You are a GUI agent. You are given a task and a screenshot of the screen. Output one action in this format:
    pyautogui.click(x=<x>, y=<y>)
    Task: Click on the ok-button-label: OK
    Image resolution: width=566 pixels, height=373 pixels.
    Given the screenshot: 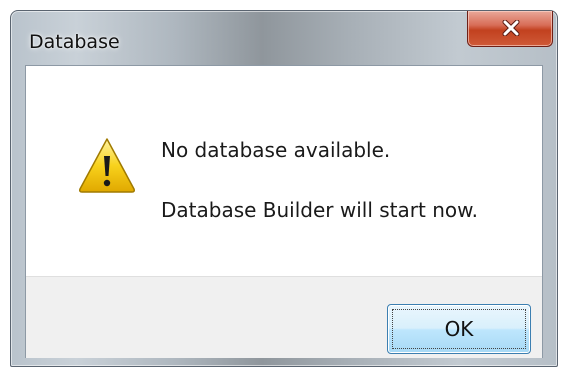 What is the action you would take?
    pyautogui.click(x=459, y=329)
    